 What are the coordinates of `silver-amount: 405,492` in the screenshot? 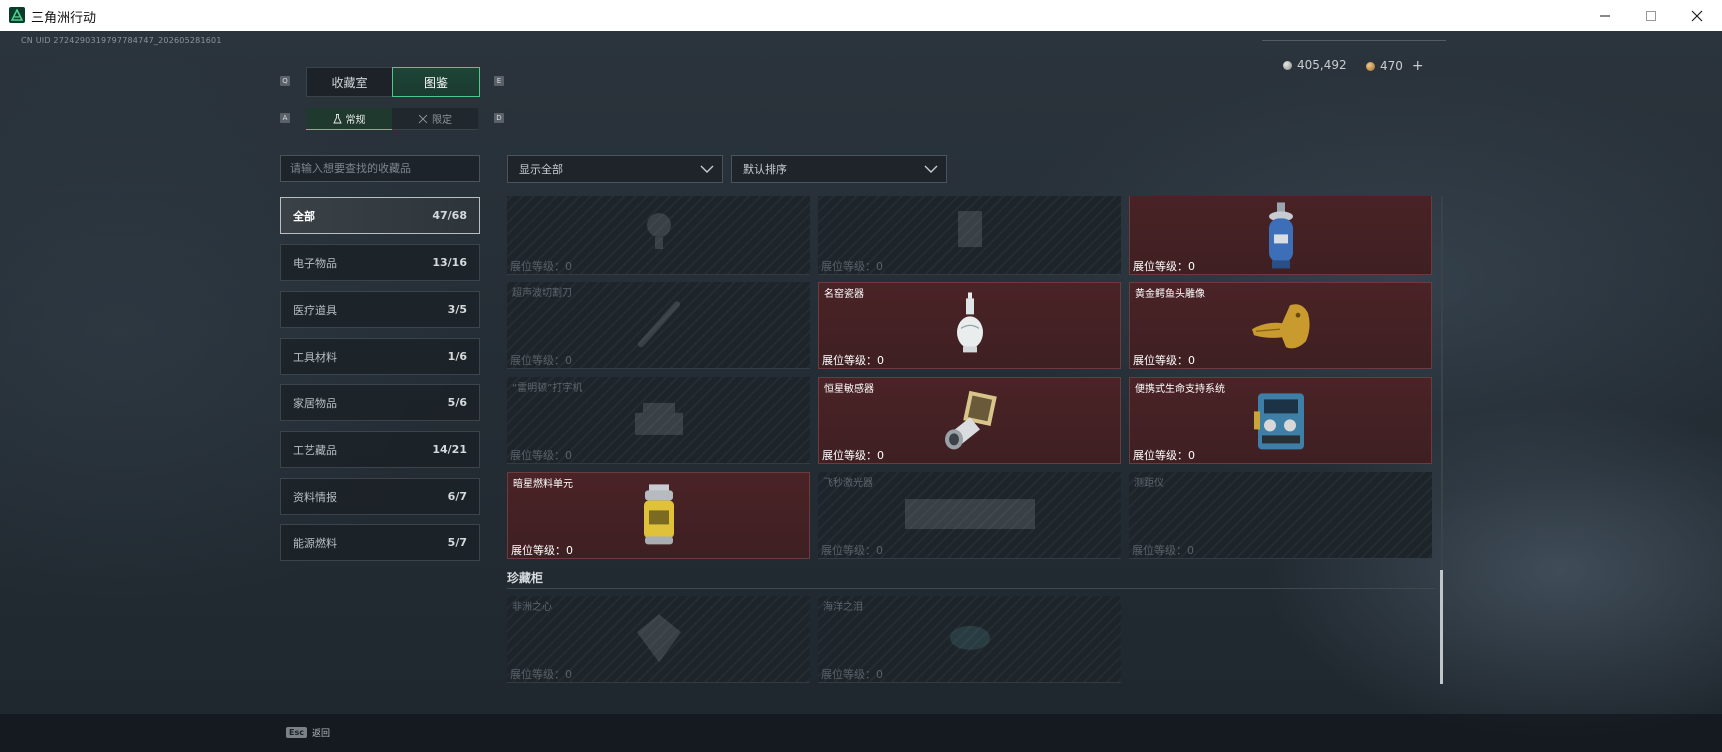 It's located at (1322, 65).